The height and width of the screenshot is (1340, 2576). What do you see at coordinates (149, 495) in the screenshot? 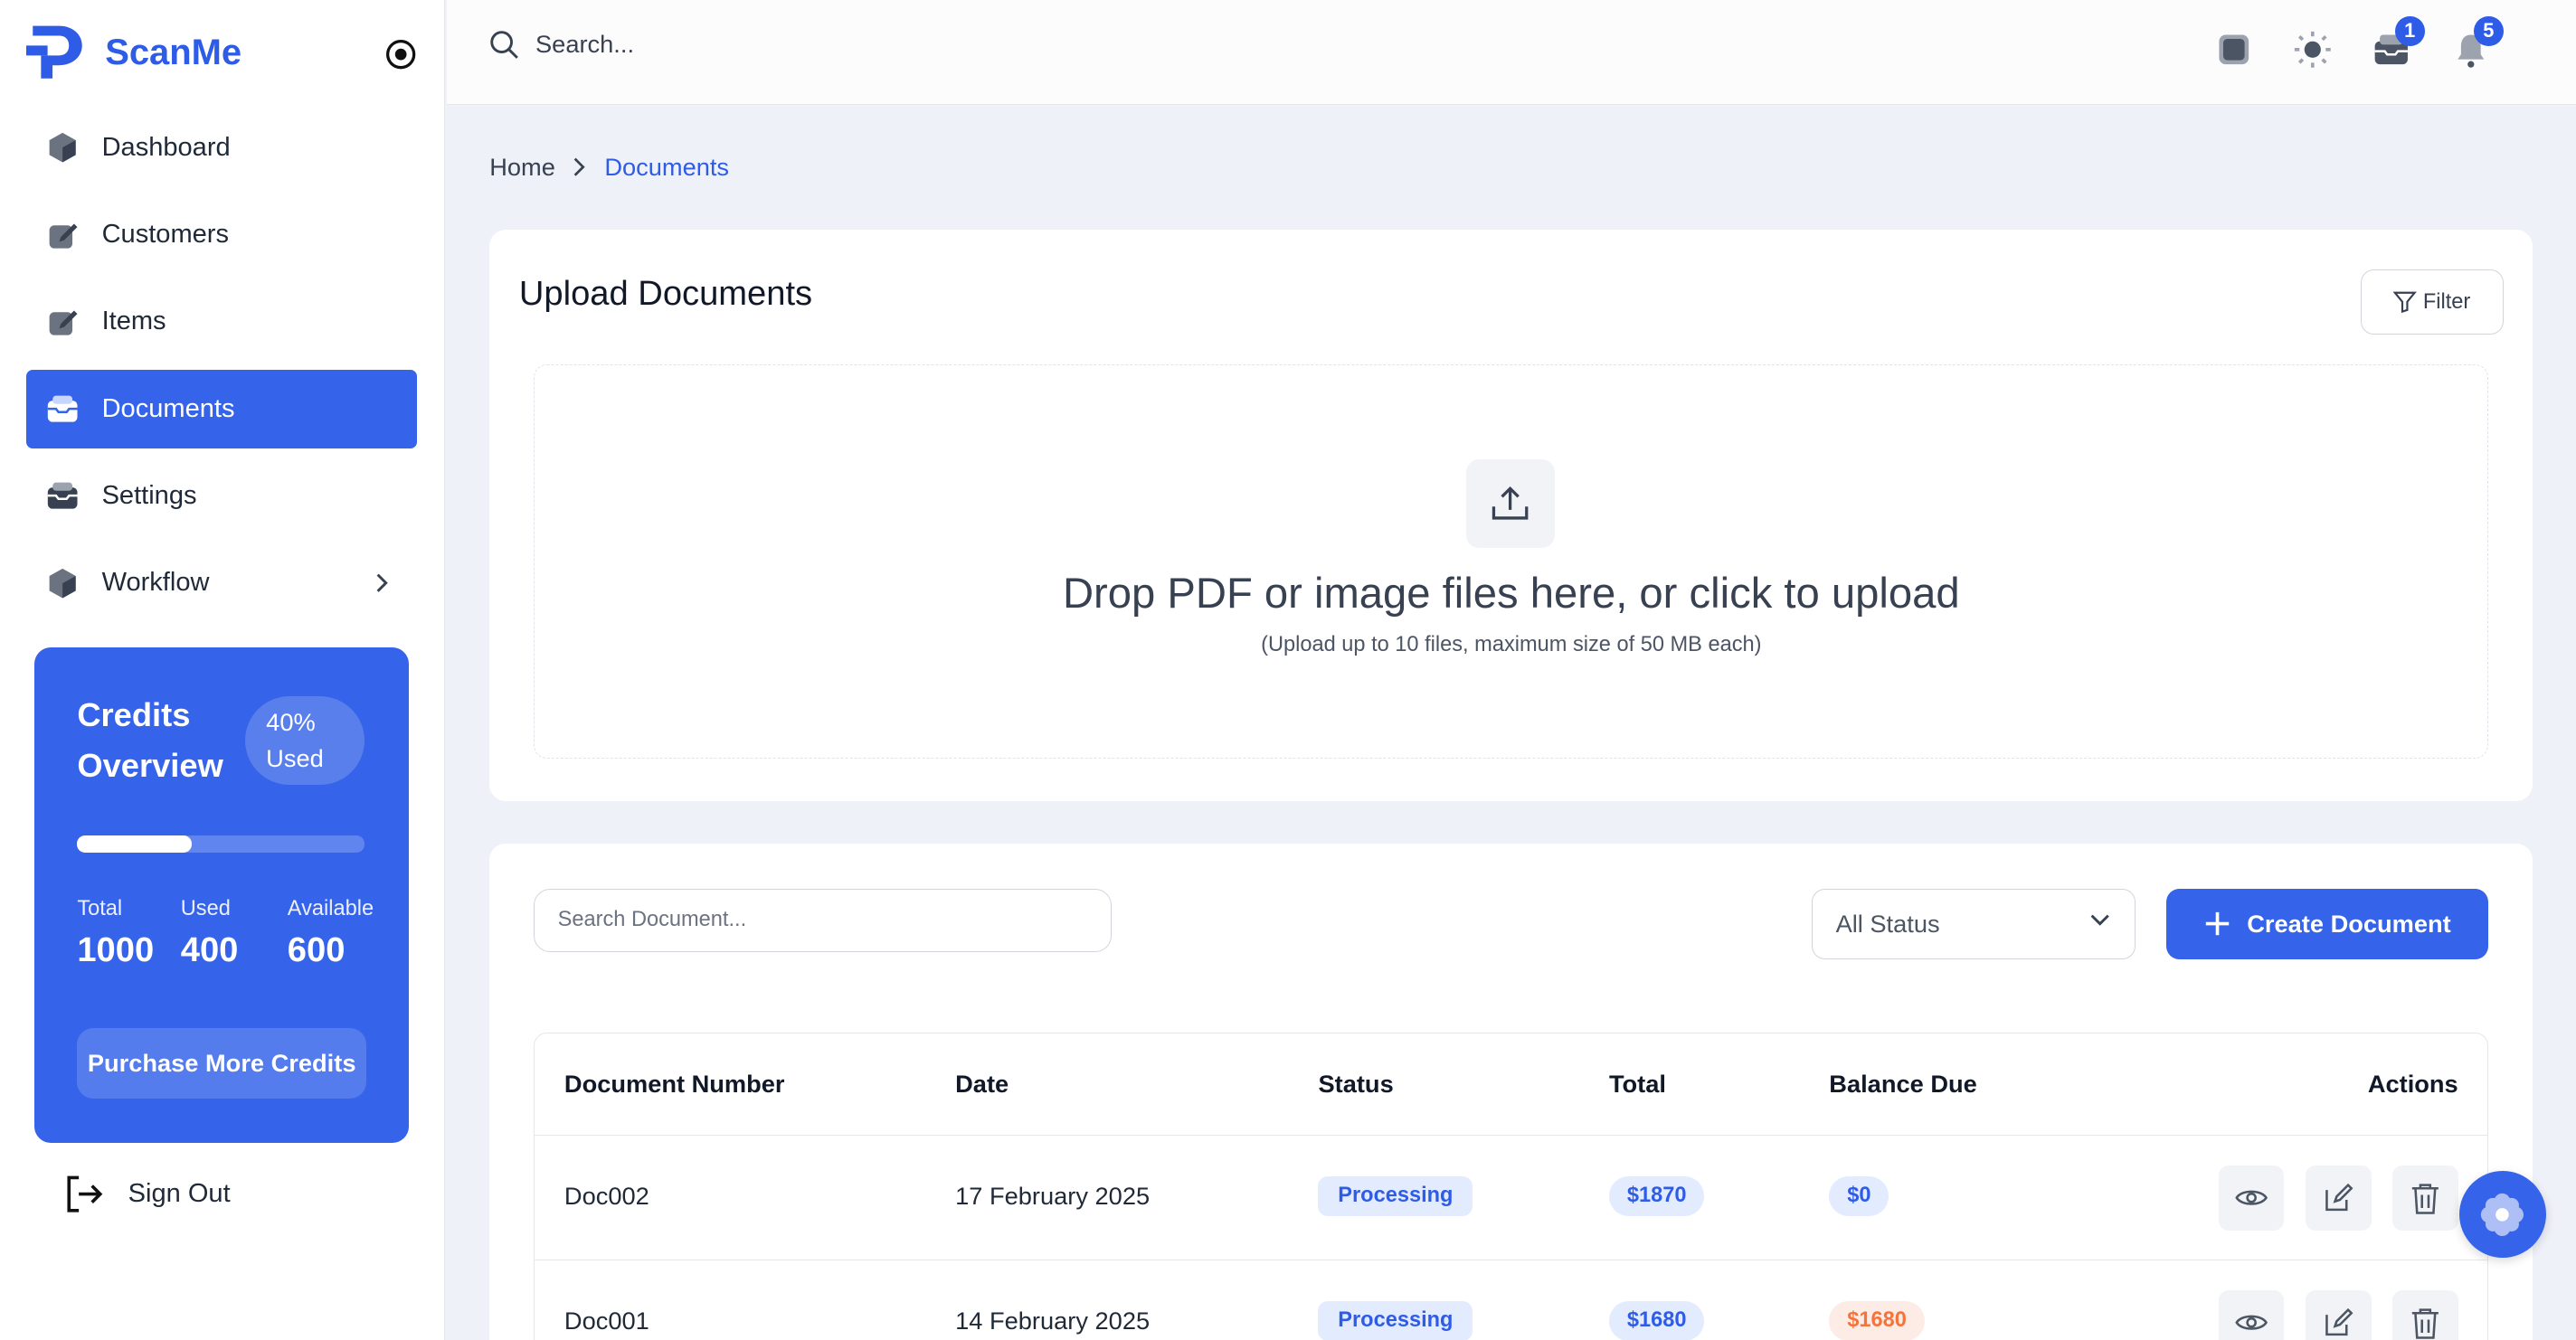
I see `sidebar-item-label: Settings` at bounding box center [149, 495].